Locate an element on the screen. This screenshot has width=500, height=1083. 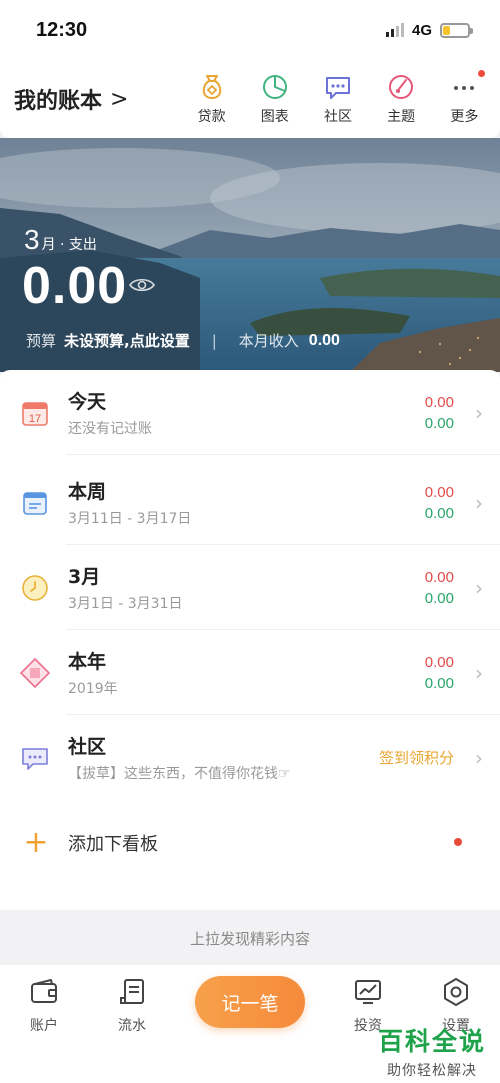
palette-icon is located at coordinates (401, 87).